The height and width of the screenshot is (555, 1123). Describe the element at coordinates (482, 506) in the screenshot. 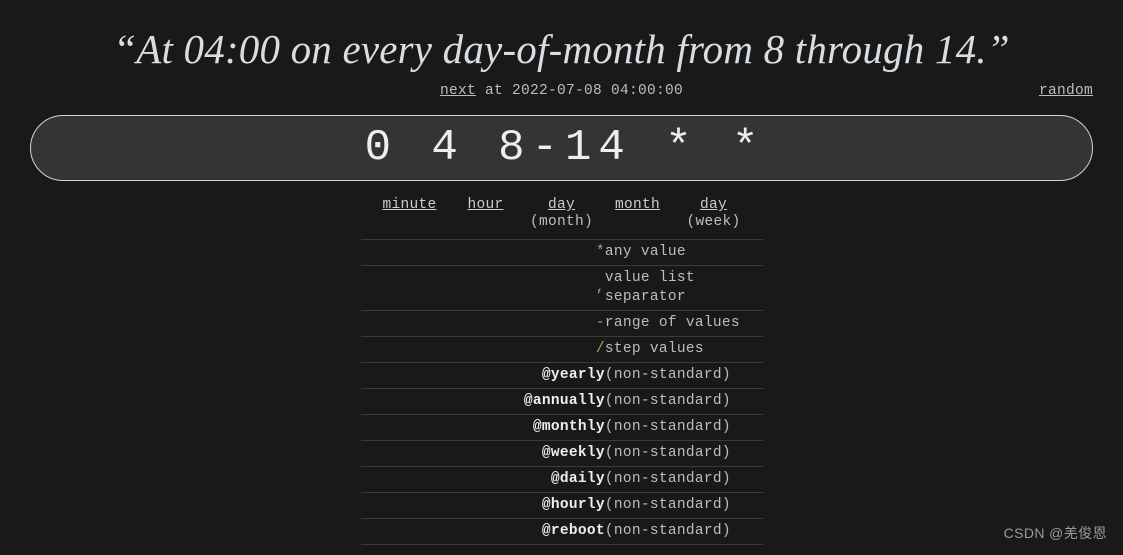

I see `symbol-cell: @hourly` at that location.